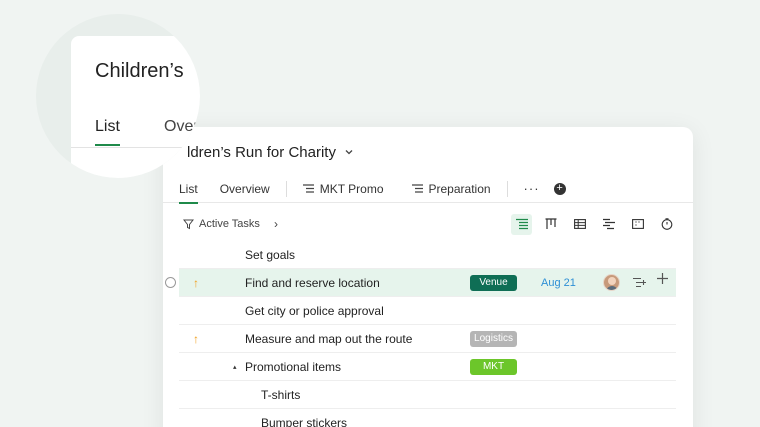 Image resolution: width=760 pixels, height=427 pixels. What do you see at coordinates (281, 394) in the screenshot?
I see `task-name: T-shirts` at bounding box center [281, 394].